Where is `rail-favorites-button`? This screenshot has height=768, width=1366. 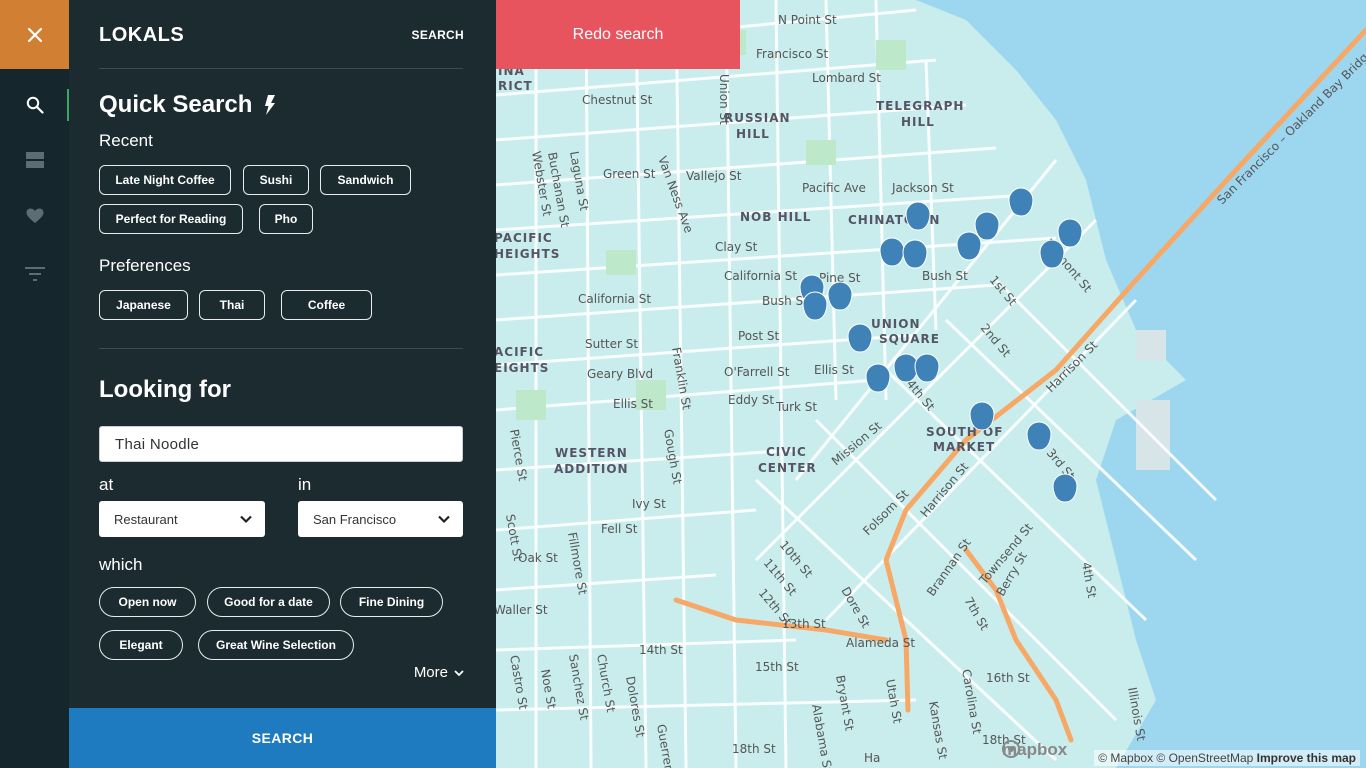
rail-favorites-button is located at coordinates (34, 216).